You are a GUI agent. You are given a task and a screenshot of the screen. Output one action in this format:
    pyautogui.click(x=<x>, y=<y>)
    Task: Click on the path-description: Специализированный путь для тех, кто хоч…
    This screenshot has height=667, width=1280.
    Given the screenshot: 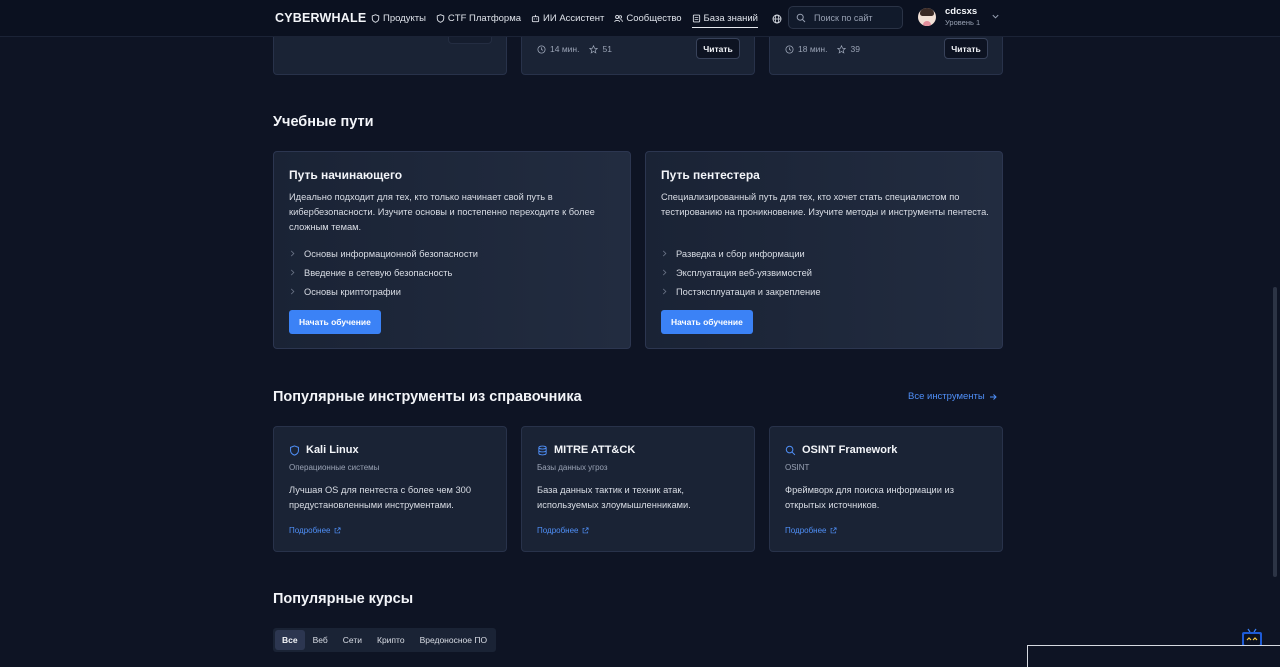 What is the action you would take?
    pyautogui.click(x=825, y=204)
    